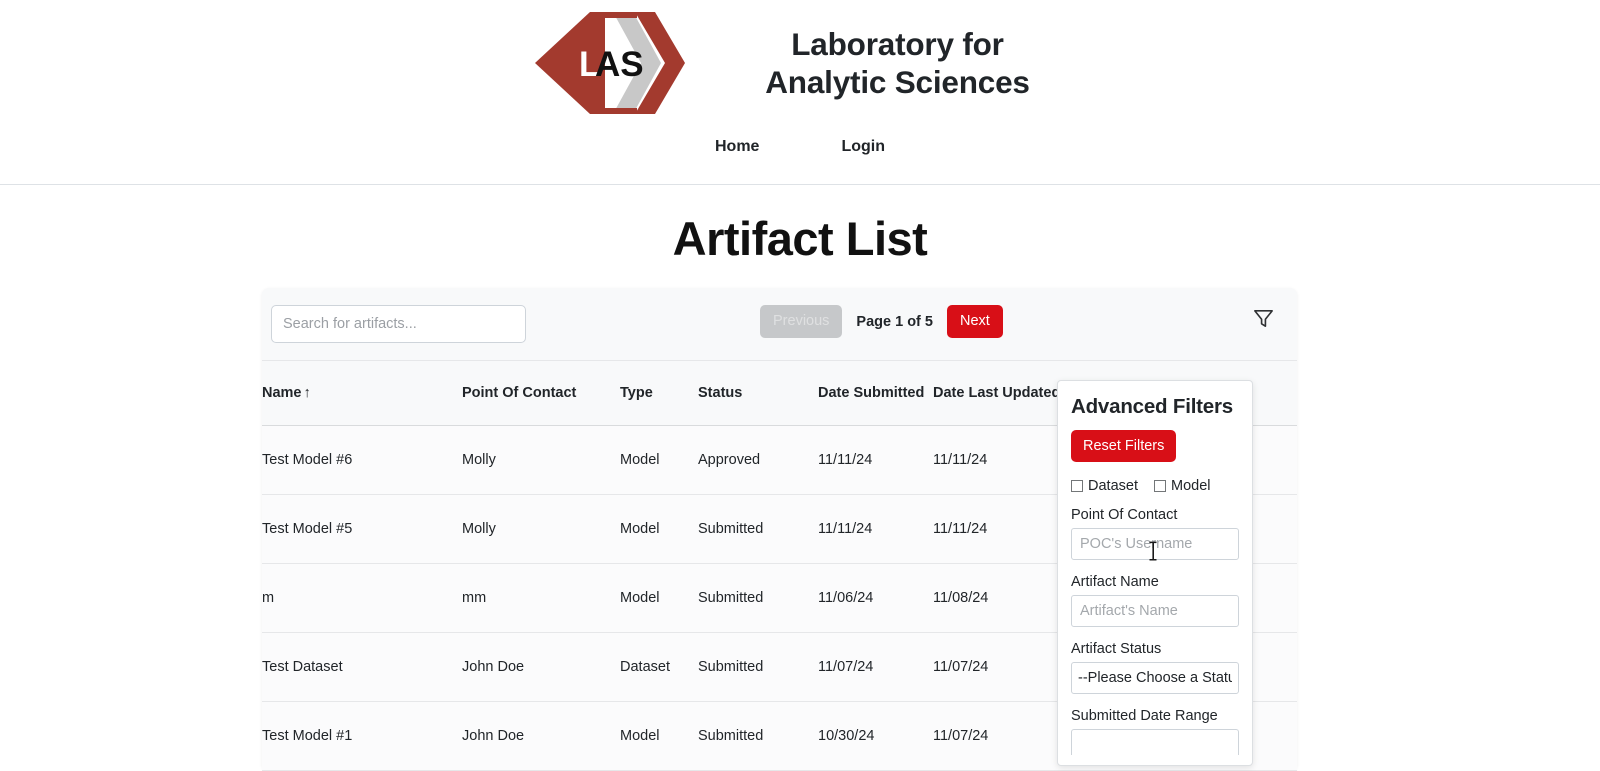 Image resolution: width=1600 pixels, height=771 pixels. What do you see at coordinates (1152, 406) in the screenshot?
I see `advanced-filters-title: Advanced Filters` at bounding box center [1152, 406].